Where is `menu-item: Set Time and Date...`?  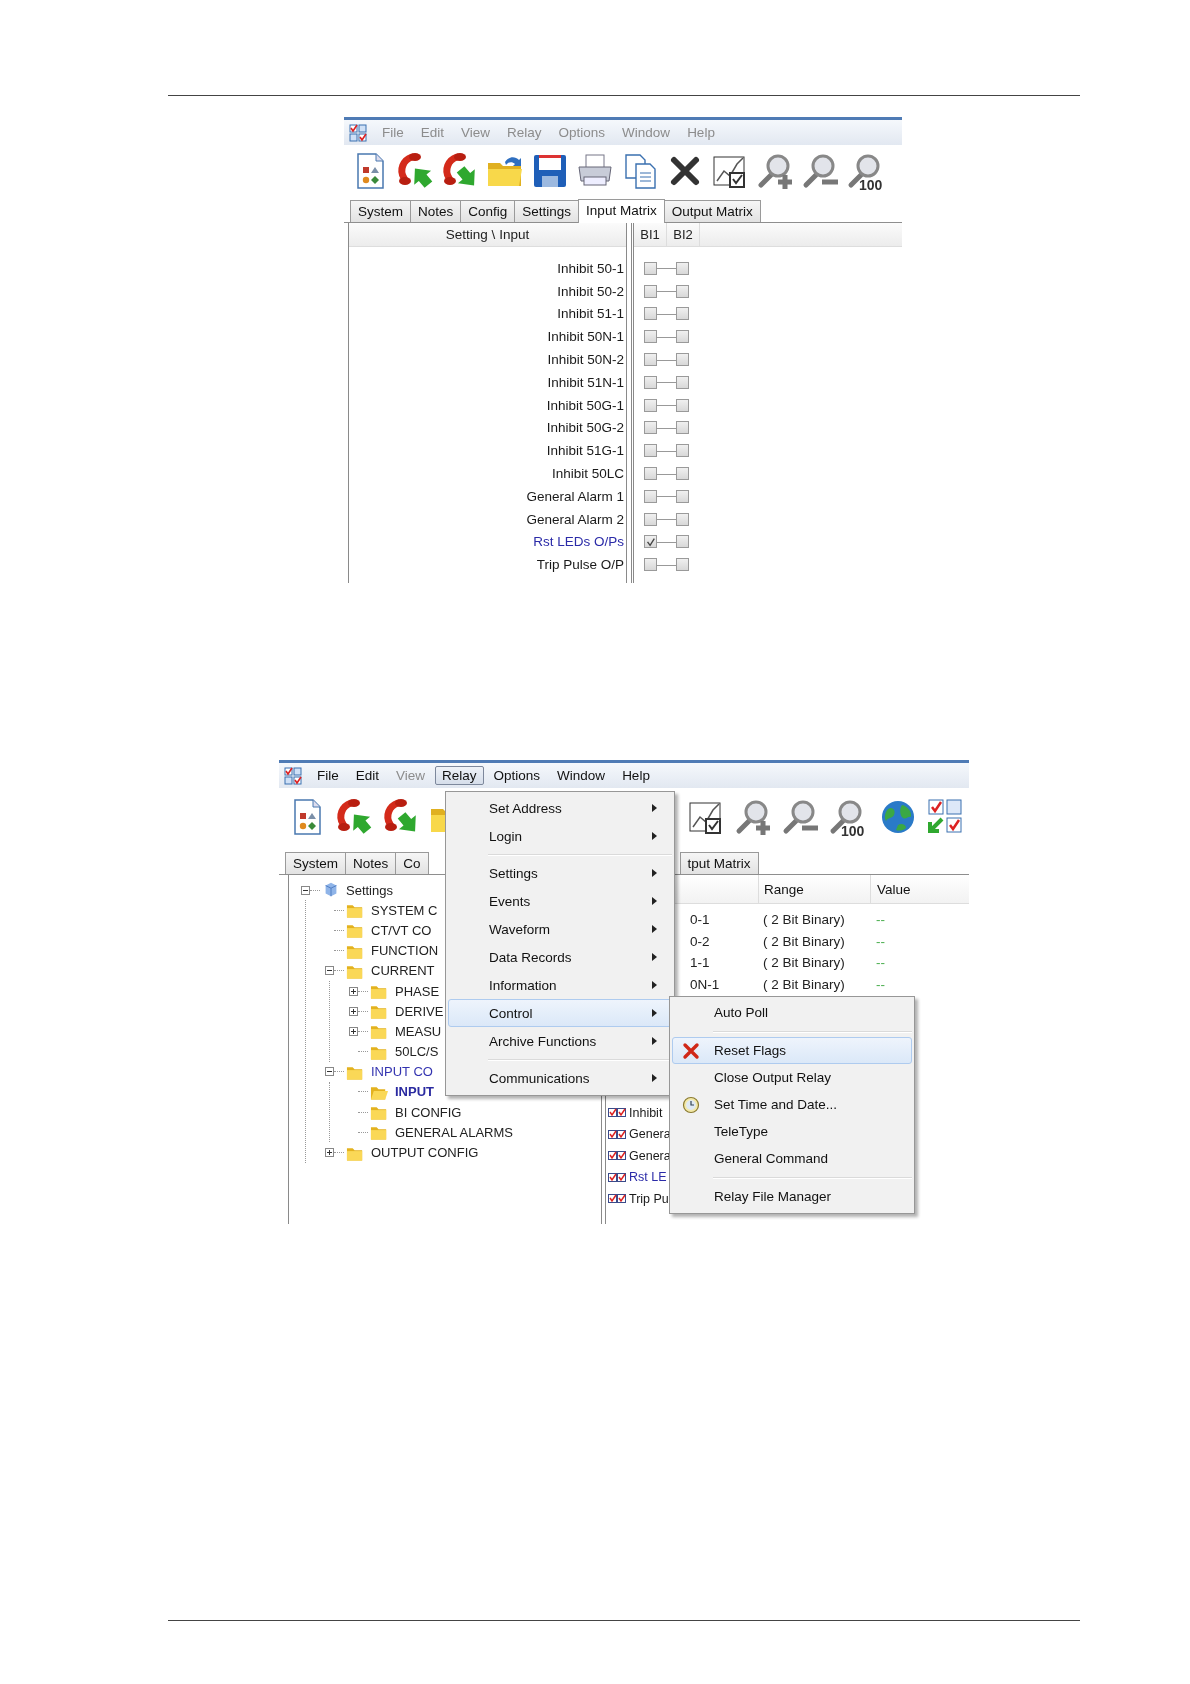 menu-item: Set Time and Date... is located at coordinates (792, 1104).